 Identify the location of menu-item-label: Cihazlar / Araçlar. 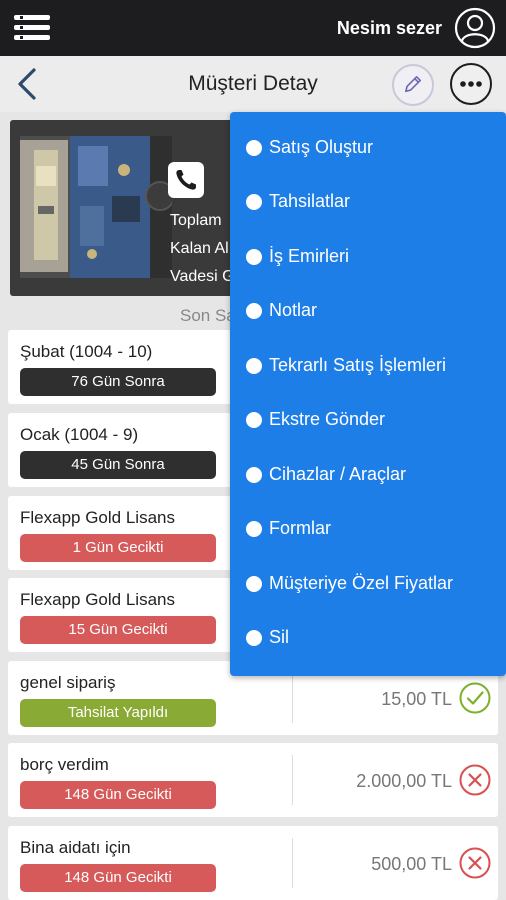
(338, 474).